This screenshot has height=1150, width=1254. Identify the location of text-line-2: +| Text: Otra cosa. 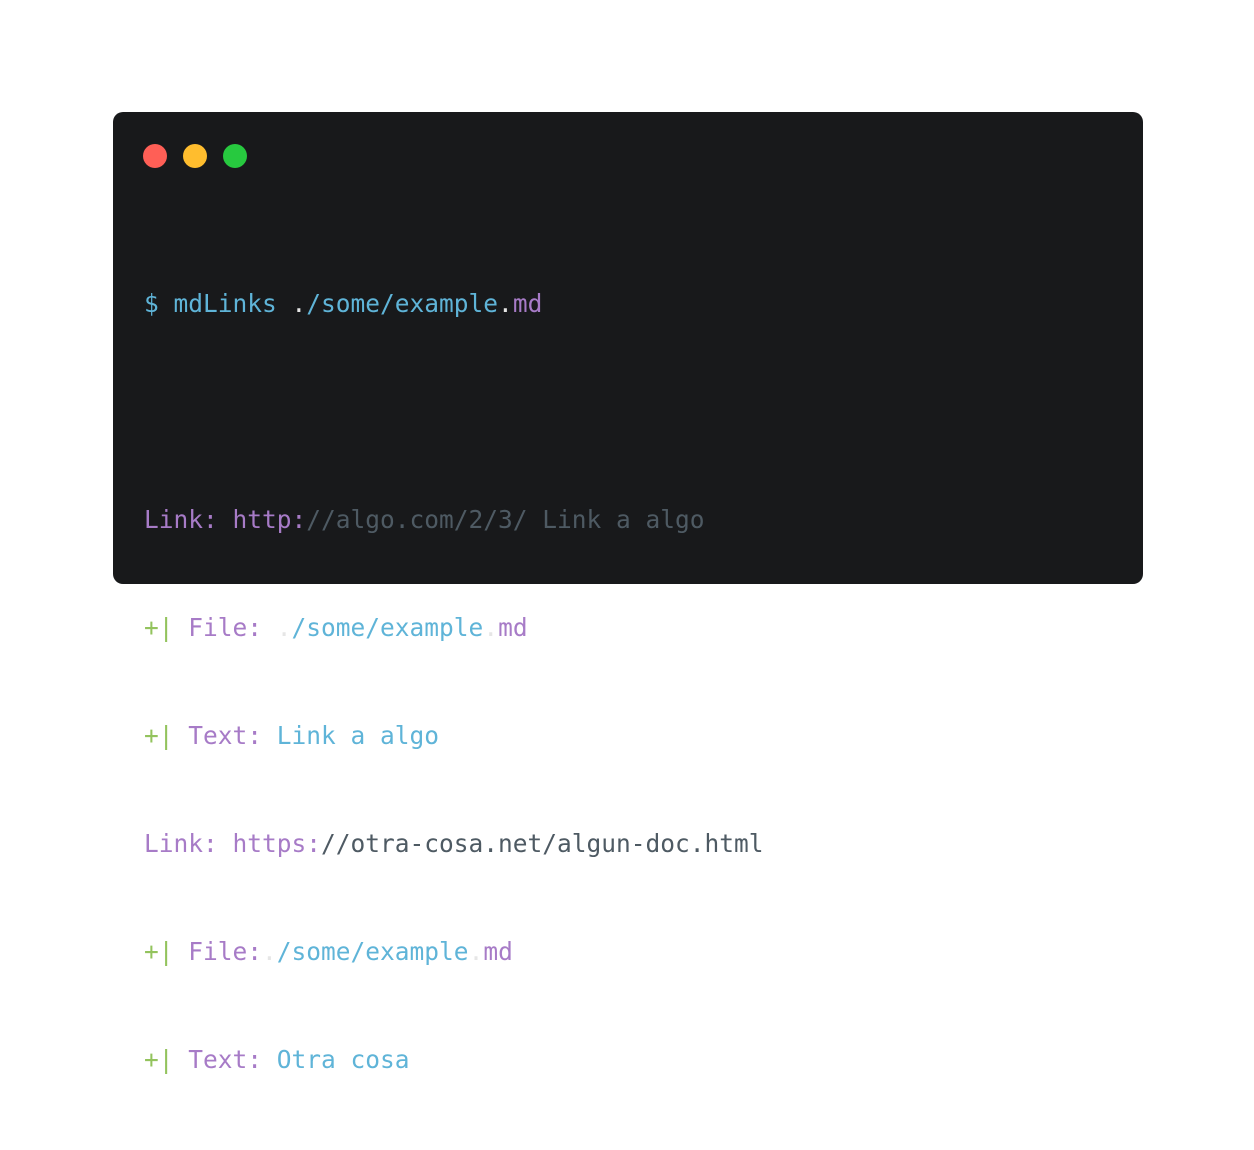
(454, 1060).